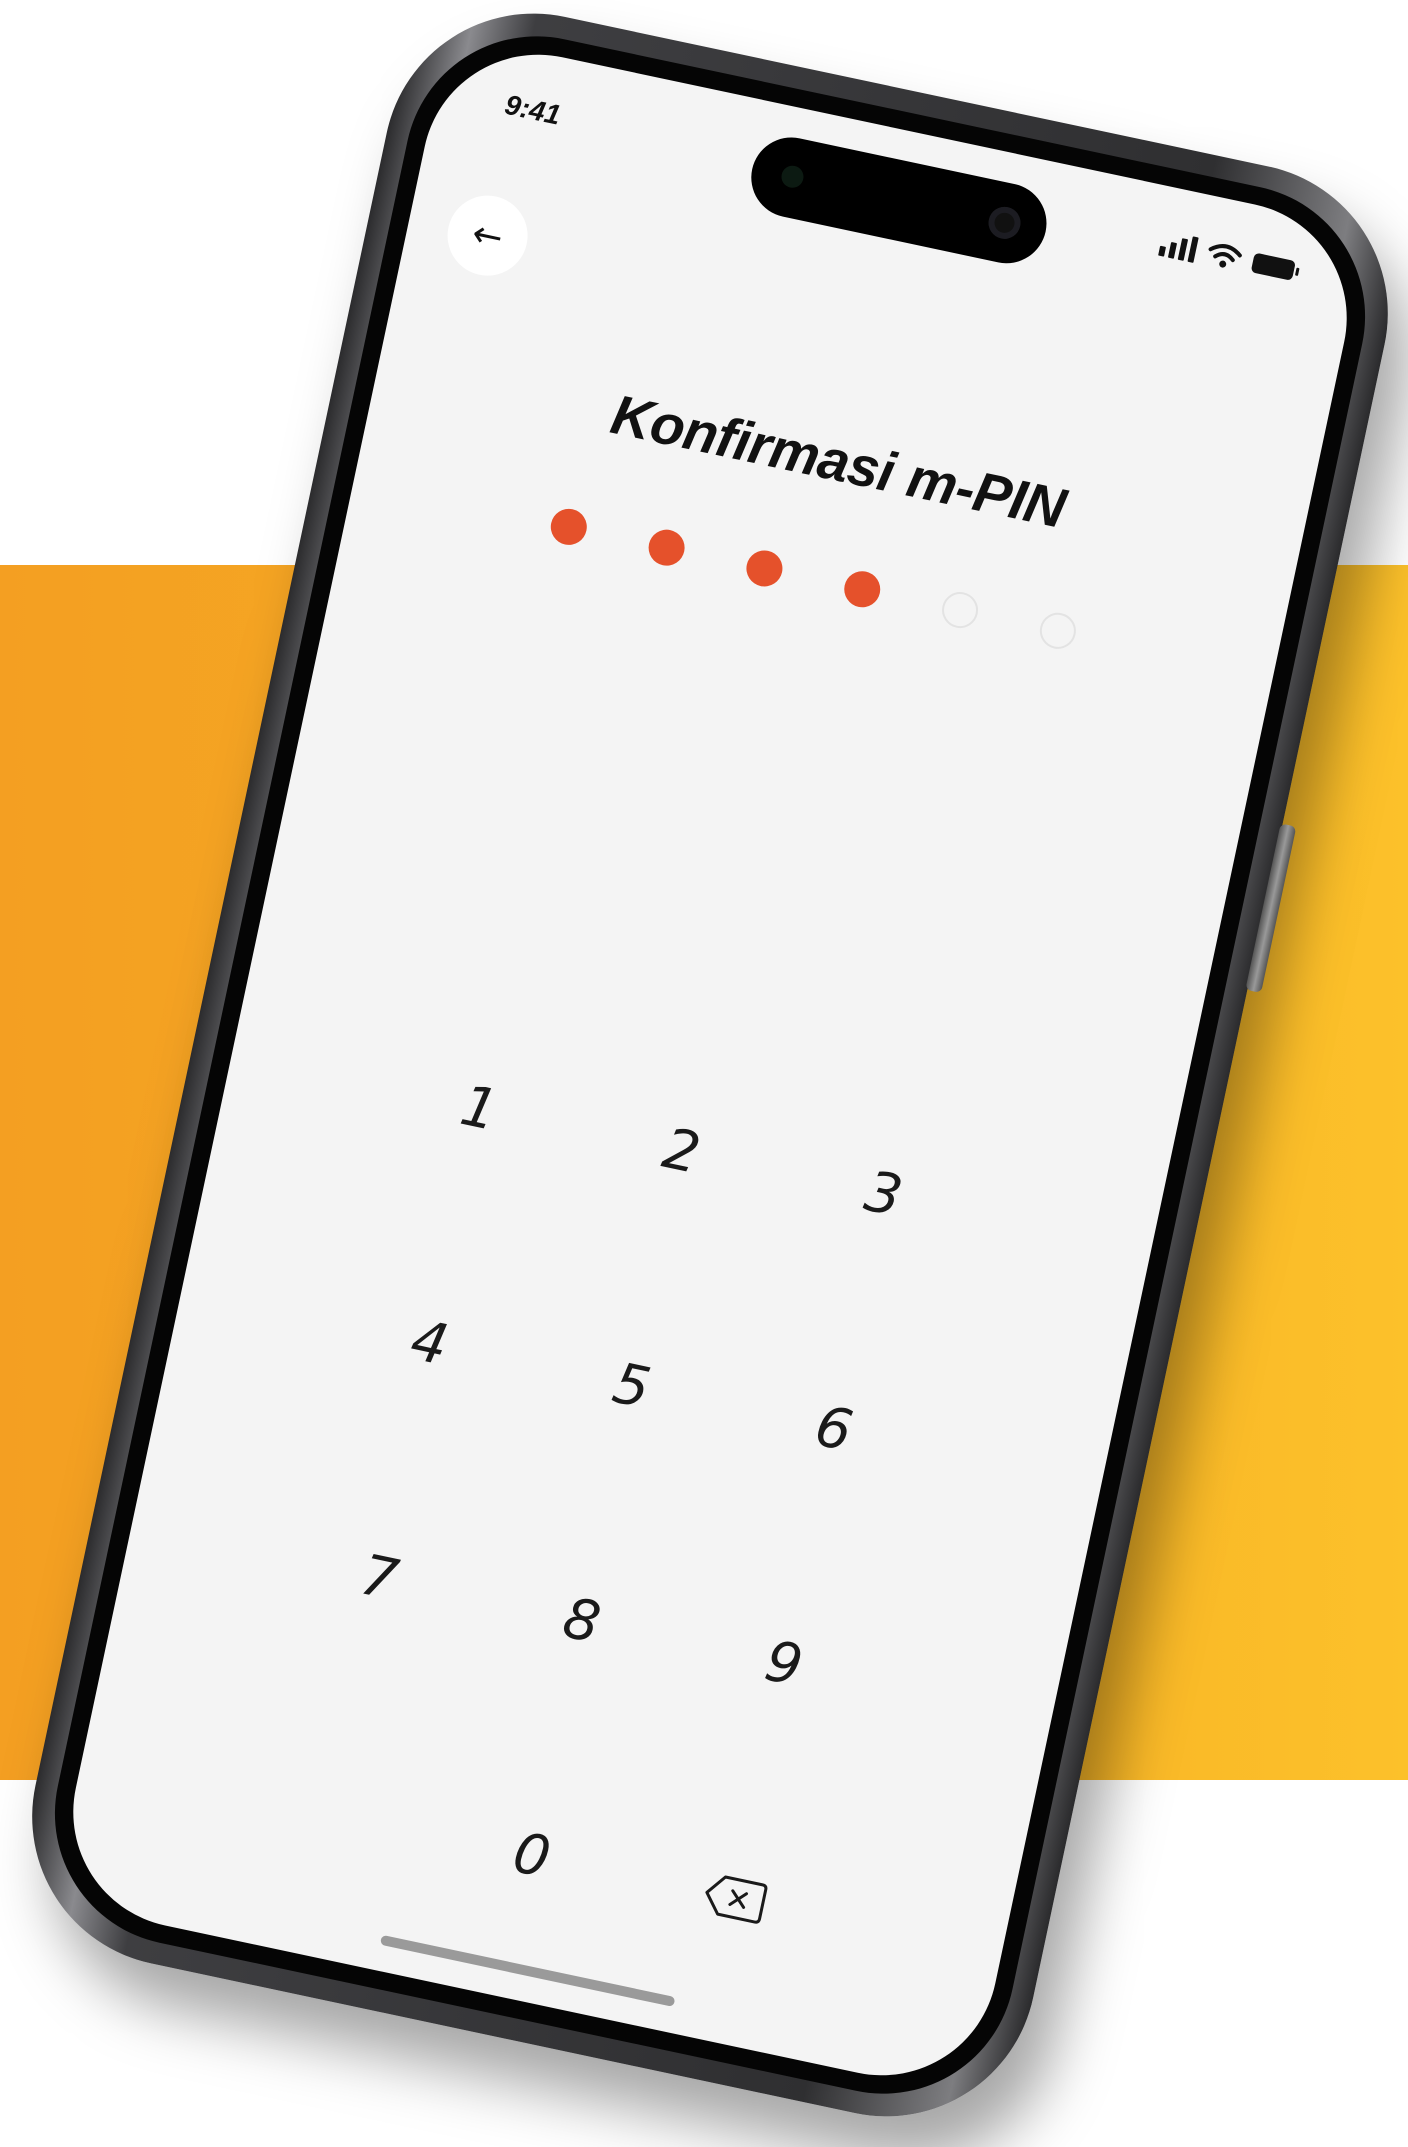 This screenshot has width=1408, height=2147. I want to click on back-button: ←, so click(488, 236).